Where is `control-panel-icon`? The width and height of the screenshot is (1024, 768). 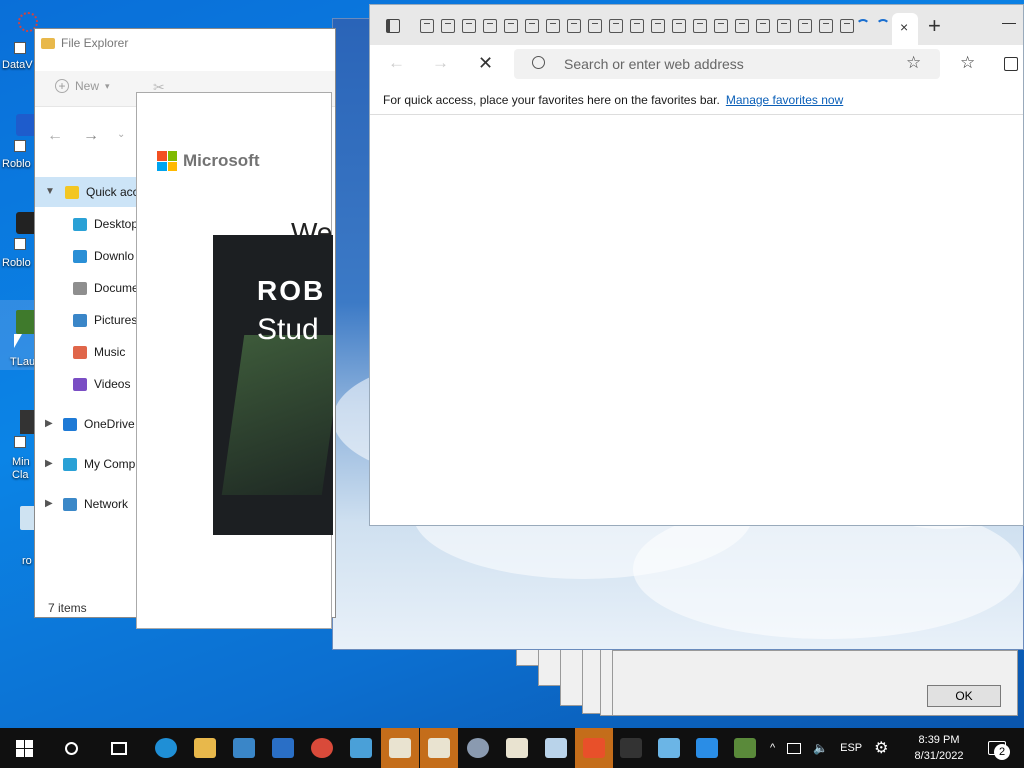
control-panel-icon is located at coordinates (669, 748).